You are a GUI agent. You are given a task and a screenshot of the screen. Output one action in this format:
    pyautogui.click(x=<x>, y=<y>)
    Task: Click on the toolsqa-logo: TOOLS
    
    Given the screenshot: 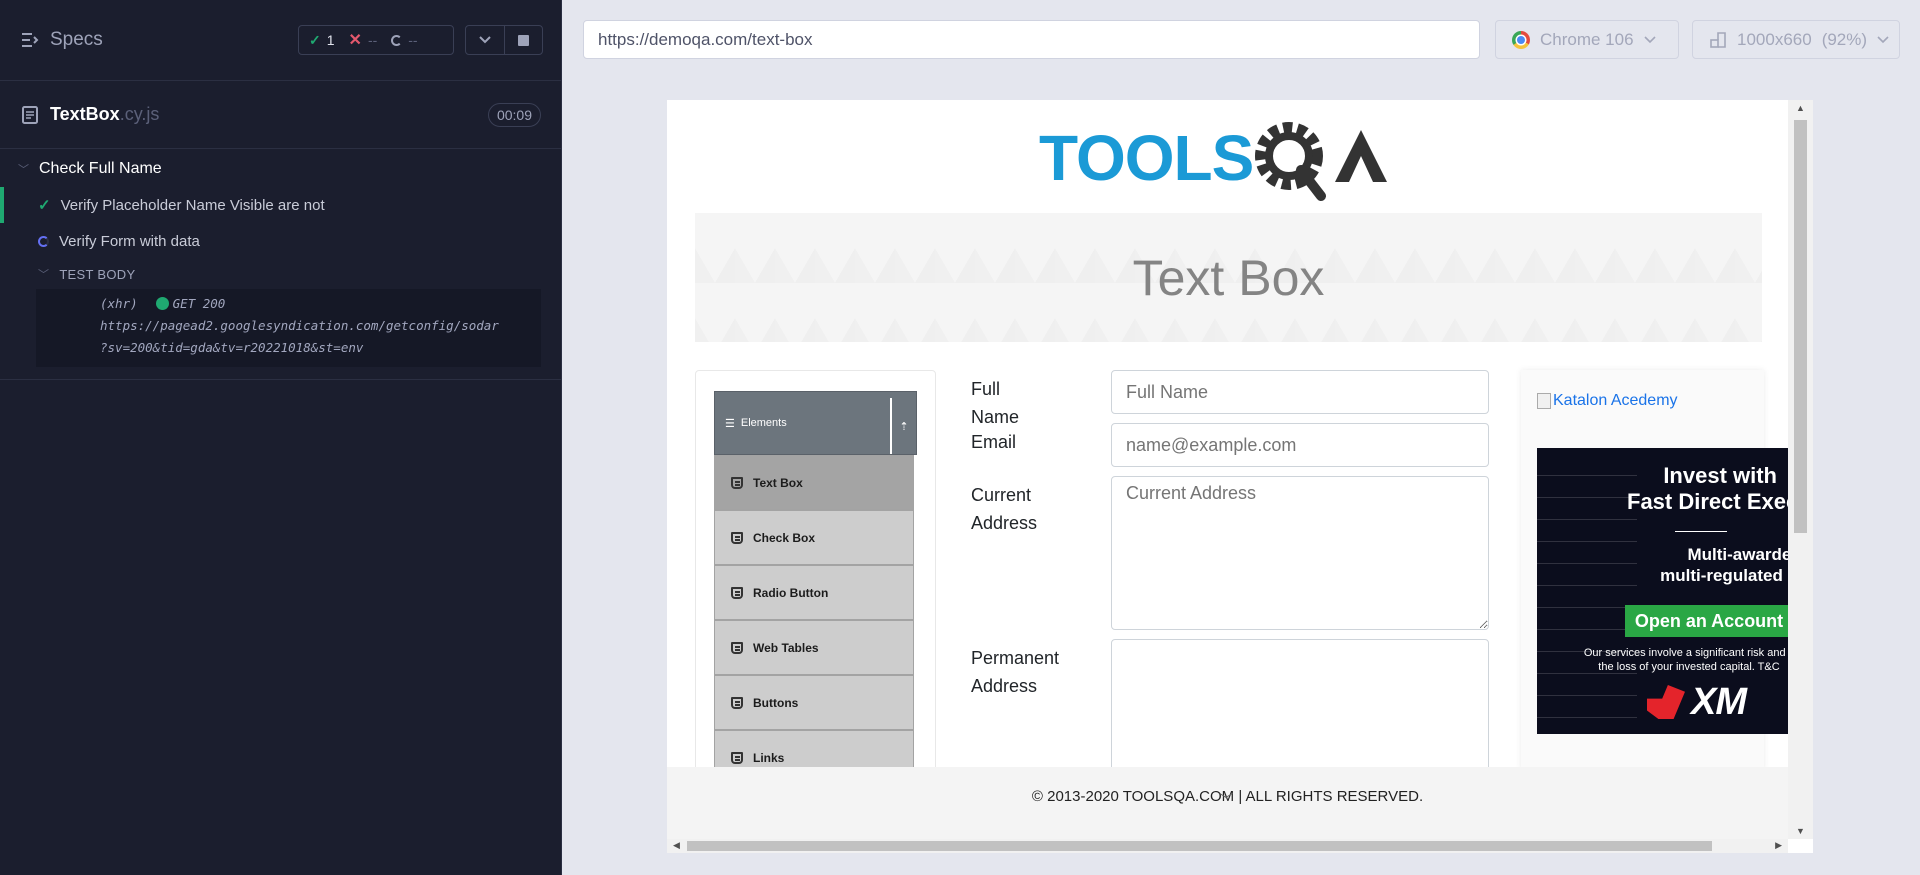 What is the action you would take?
    pyautogui.click(x=1224, y=160)
    